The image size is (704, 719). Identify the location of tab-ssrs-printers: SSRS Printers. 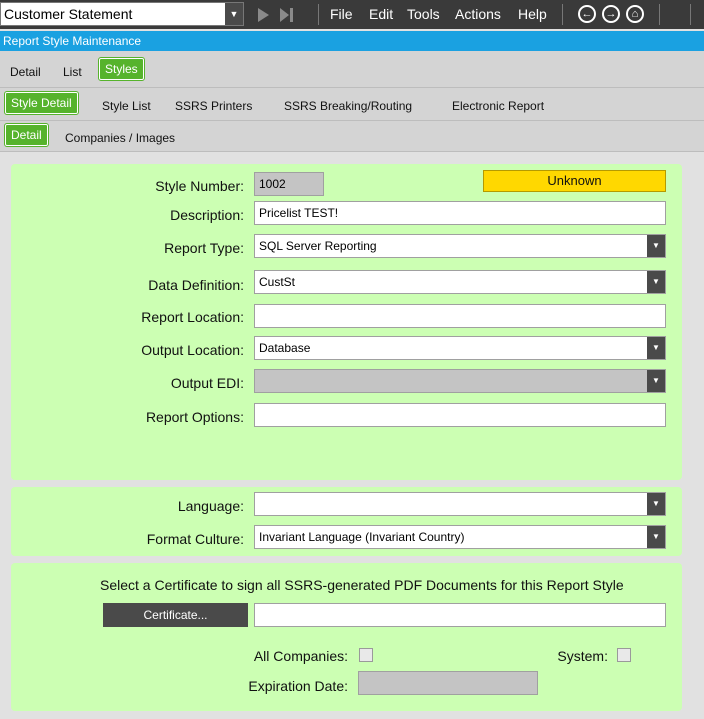
(213, 106).